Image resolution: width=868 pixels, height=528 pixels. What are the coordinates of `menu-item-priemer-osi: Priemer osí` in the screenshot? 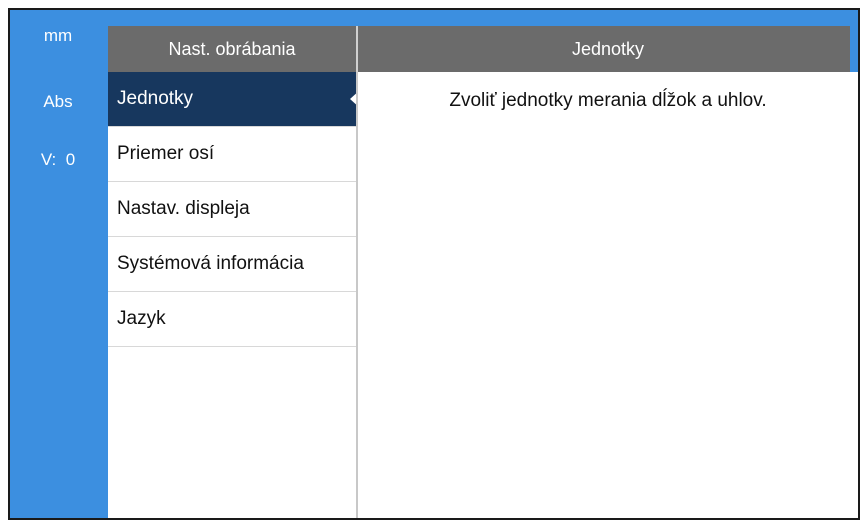 It's located at (233, 154).